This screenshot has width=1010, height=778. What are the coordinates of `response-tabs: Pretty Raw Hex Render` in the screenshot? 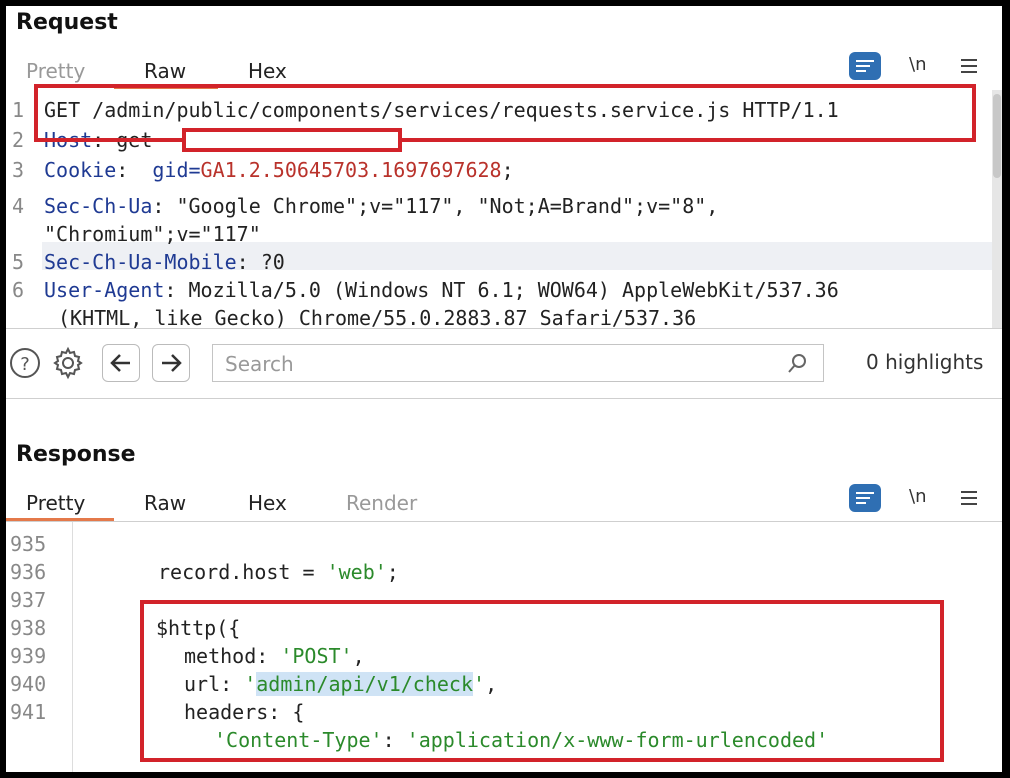 It's located at (256, 505).